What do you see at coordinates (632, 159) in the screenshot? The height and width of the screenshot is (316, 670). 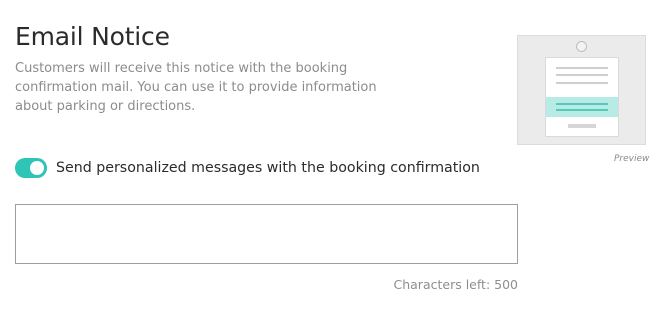 I see `preview-label: Preview` at bounding box center [632, 159].